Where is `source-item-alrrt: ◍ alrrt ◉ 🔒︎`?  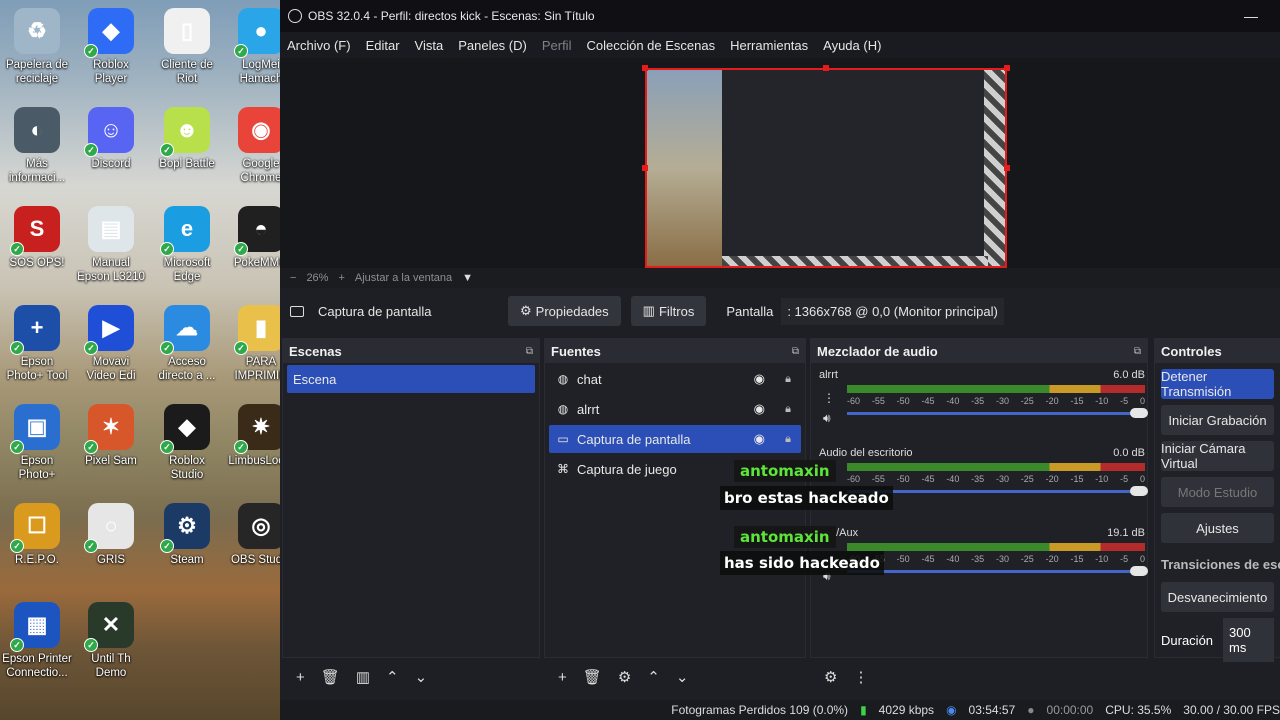 source-item-alrrt: ◍ alrrt ◉ 🔒︎ is located at coordinates (675, 409).